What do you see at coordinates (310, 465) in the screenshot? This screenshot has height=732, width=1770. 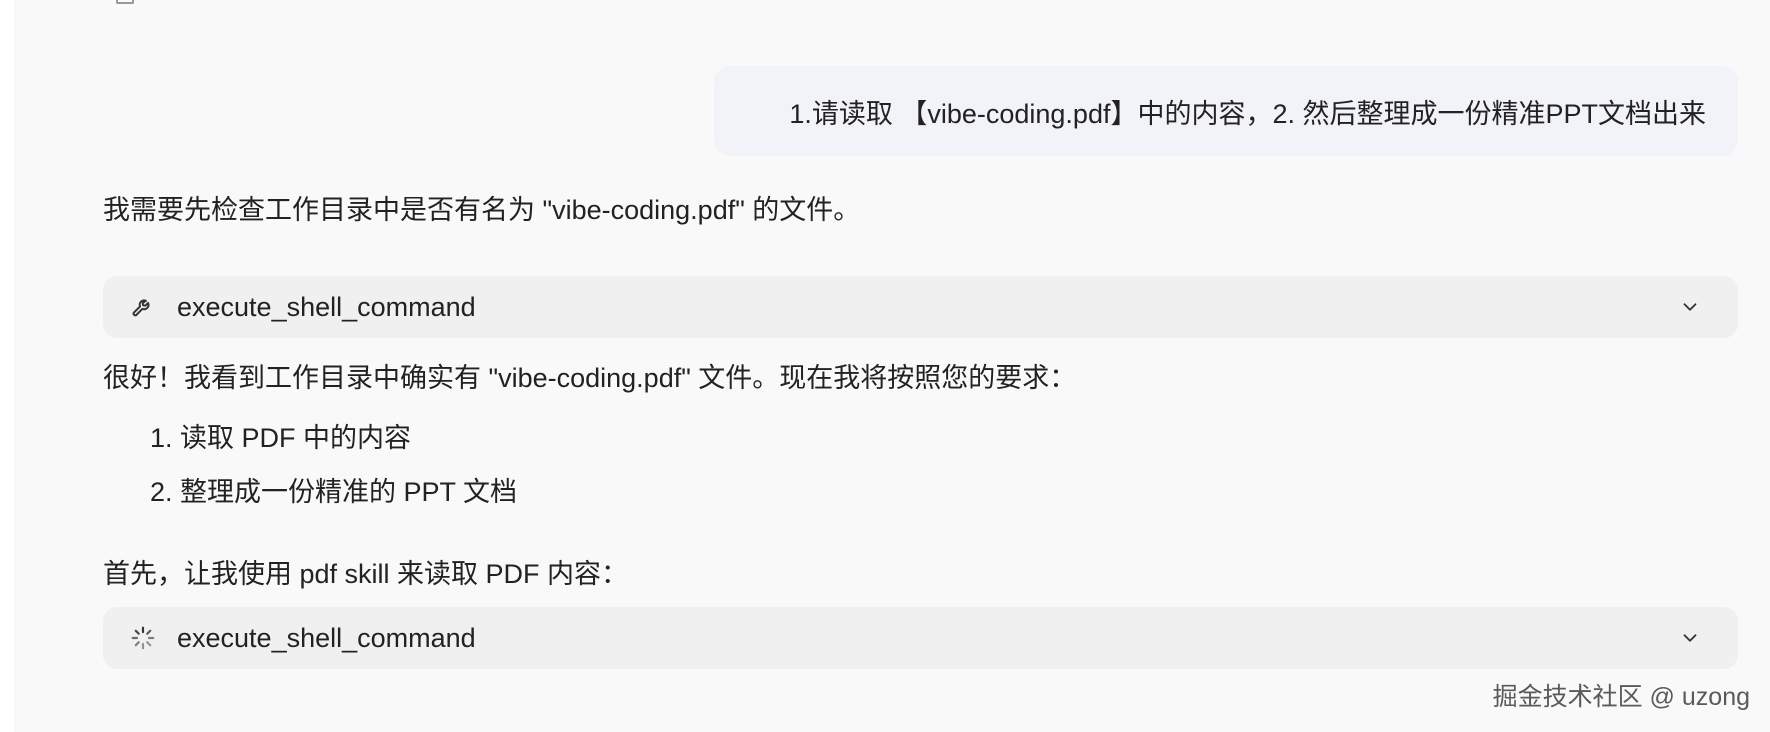 I see `step-list: 1. 读取 PDF 中的内容 2. 整理成一份精准的 PPT 文档` at bounding box center [310, 465].